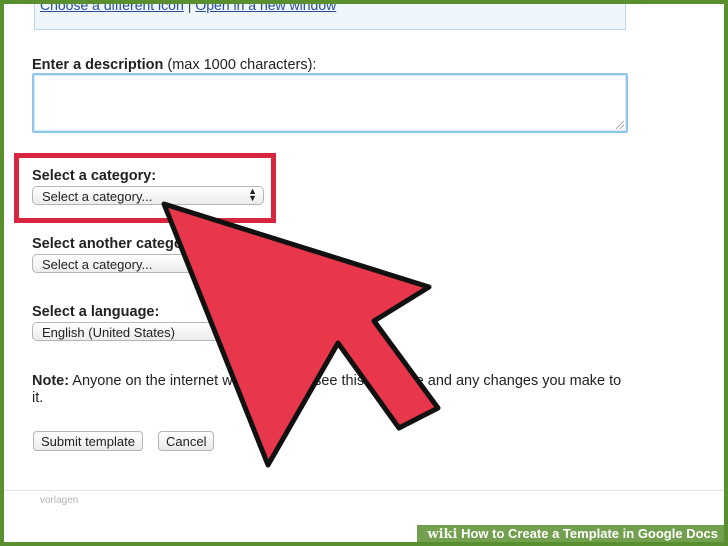  What do you see at coordinates (589, 533) in the screenshot?
I see `watermark-title: How to Create a Template in Google Docs` at bounding box center [589, 533].